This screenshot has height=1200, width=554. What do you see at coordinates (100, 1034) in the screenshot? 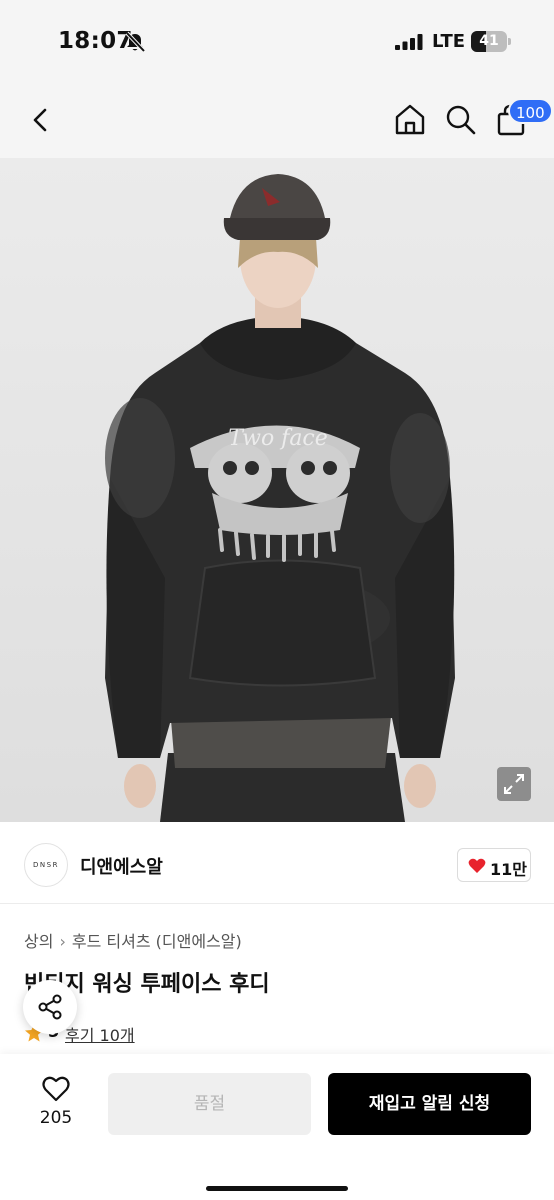
I see `reviews-link: 후기 10개` at bounding box center [100, 1034].